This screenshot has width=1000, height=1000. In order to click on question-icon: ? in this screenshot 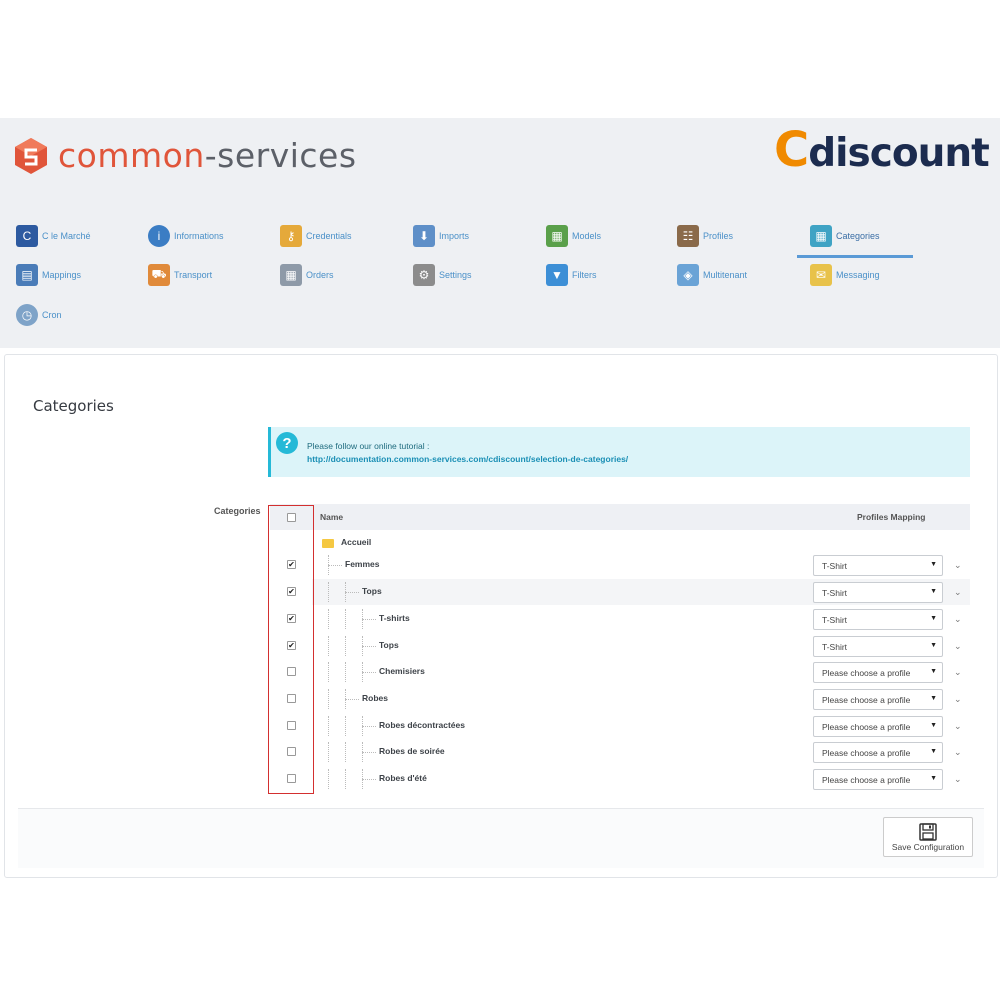, I will do `click(287, 443)`.